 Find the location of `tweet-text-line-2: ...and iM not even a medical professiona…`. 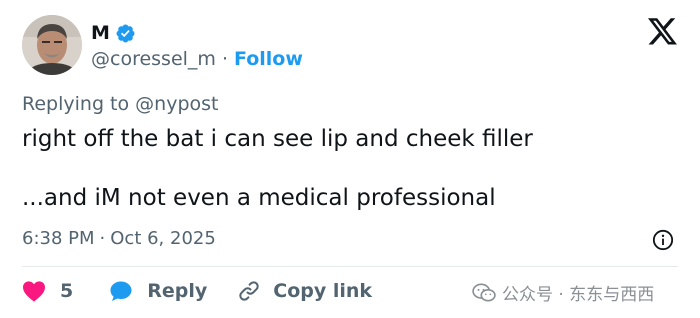

tweet-text-line-2: ...and iM not even a medical professiona… is located at coordinates (259, 198).